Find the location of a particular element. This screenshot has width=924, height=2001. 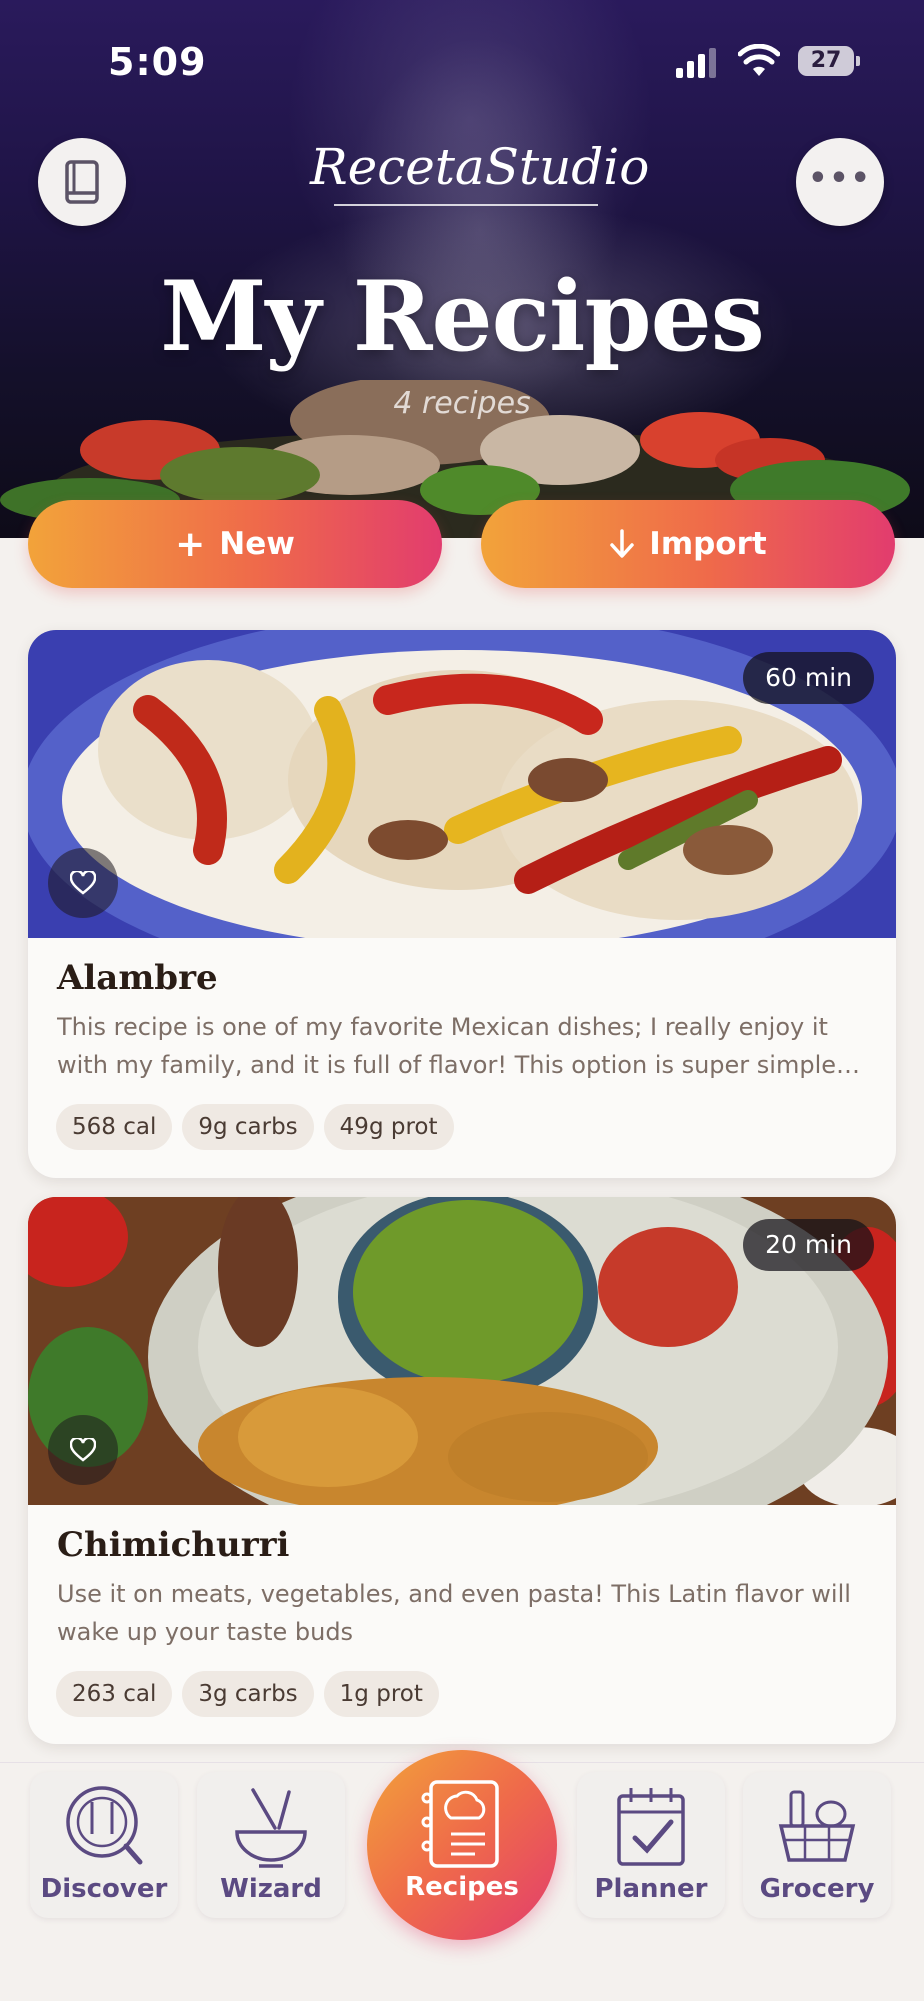

nav-planner: Planner is located at coordinates (651, 1845).